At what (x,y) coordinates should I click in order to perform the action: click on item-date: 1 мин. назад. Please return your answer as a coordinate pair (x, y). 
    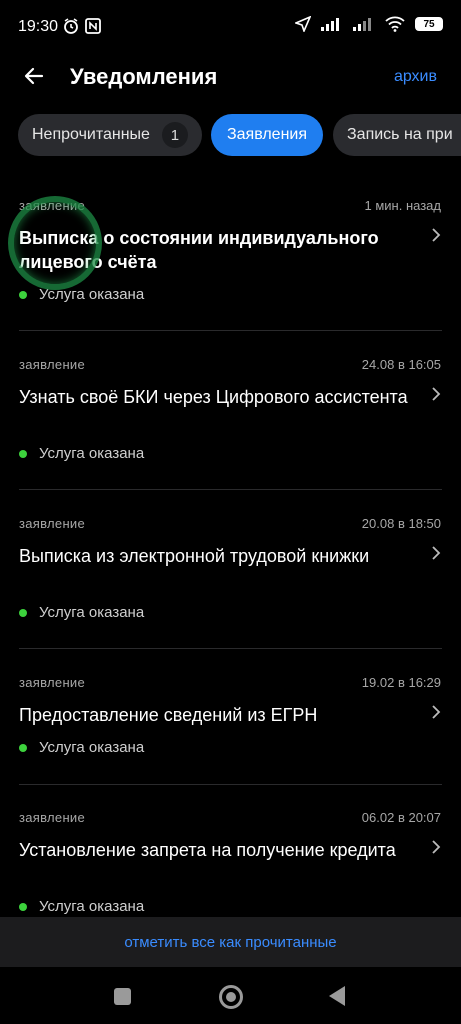
    Looking at the image, I should click on (402, 205).